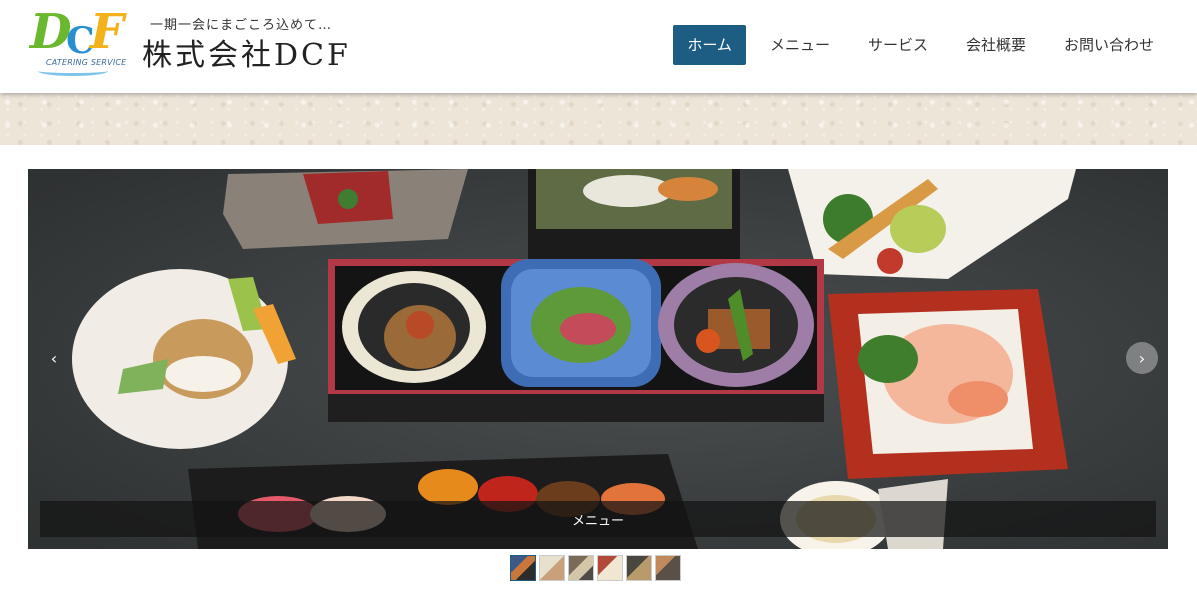 Image resolution: width=1197 pixels, height=599 pixels. I want to click on chevron-right-icon: ›, so click(1142, 358).